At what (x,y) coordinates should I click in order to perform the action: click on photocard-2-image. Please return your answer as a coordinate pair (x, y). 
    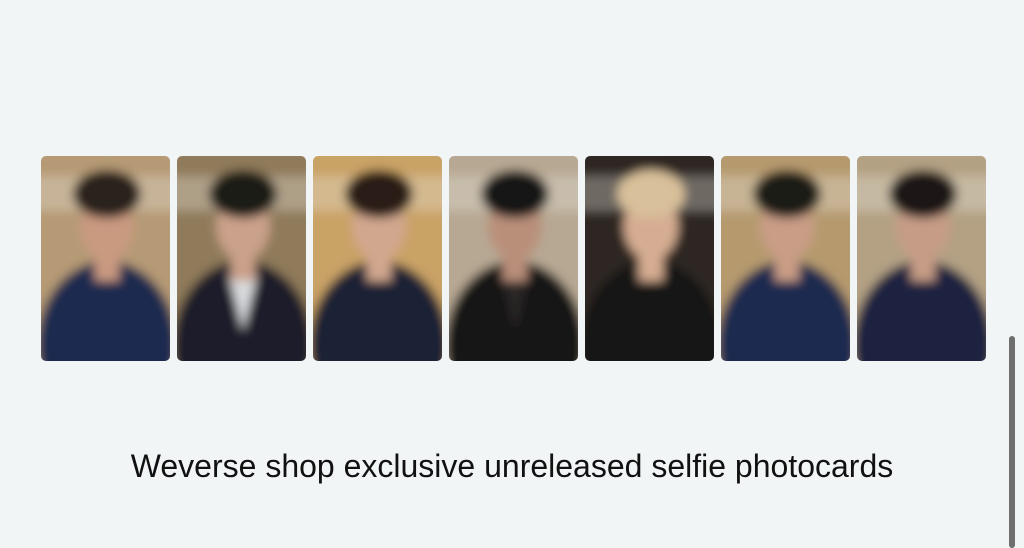
    Looking at the image, I should click on (241, 258).